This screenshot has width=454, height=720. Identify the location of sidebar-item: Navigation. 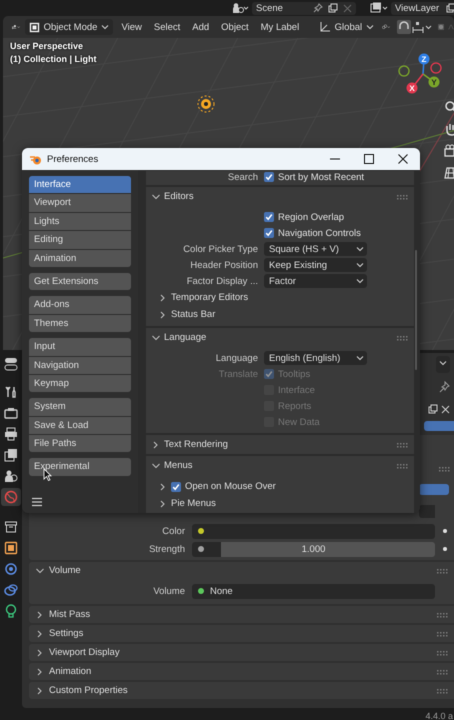
(80, 365).